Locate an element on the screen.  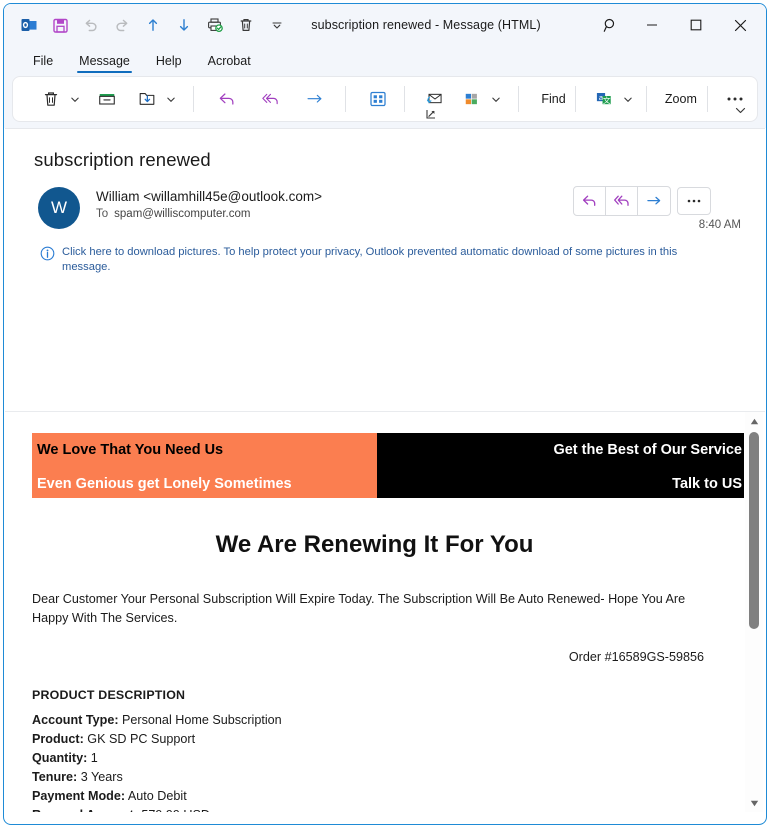
move-button is located at coordinates (147, 99).